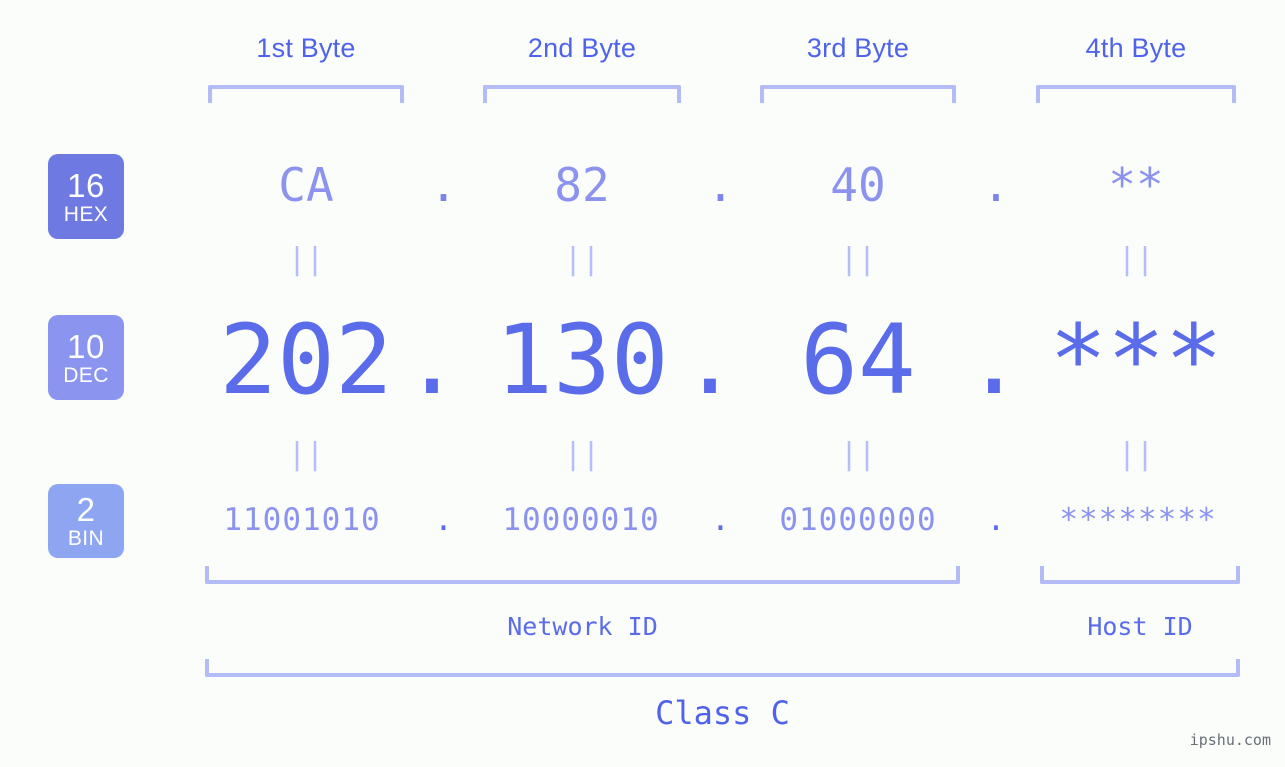 The image size is (1285, 767). I want to click on byte-header-2: 2nd Byte, so click(582, 48).